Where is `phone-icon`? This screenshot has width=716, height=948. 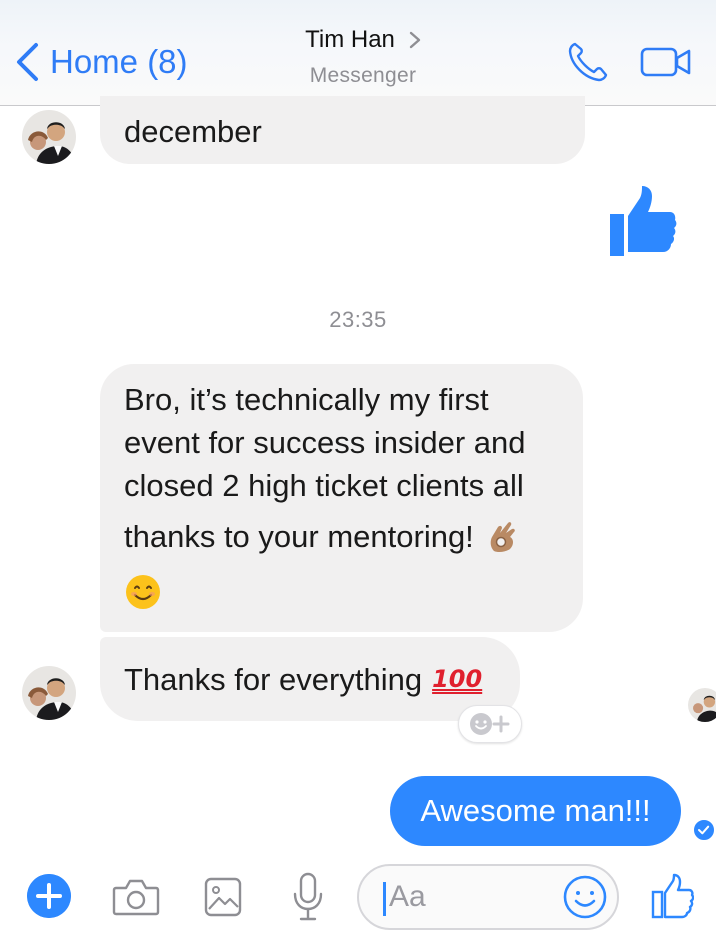 phone-icon is located at coordinates (588, 62).